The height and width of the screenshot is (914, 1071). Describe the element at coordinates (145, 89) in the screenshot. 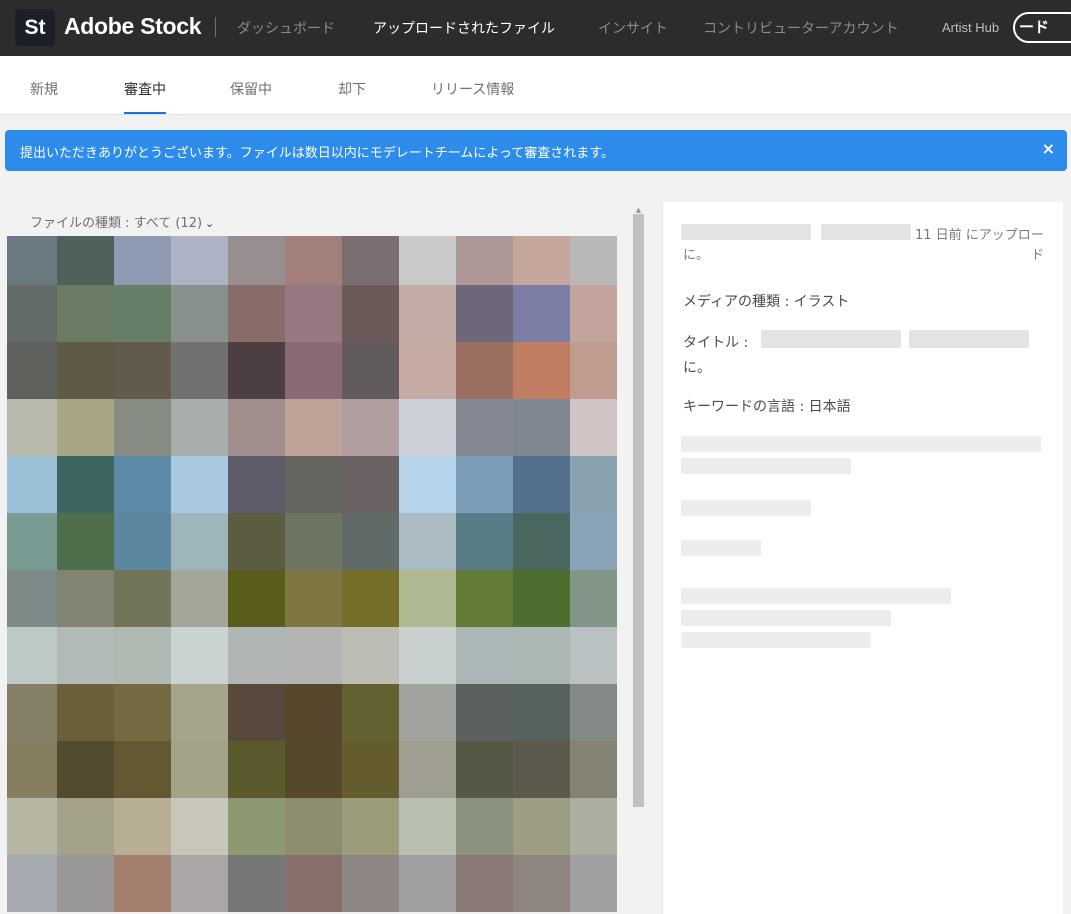

I see `tab-in-review: 審査中` at that location.